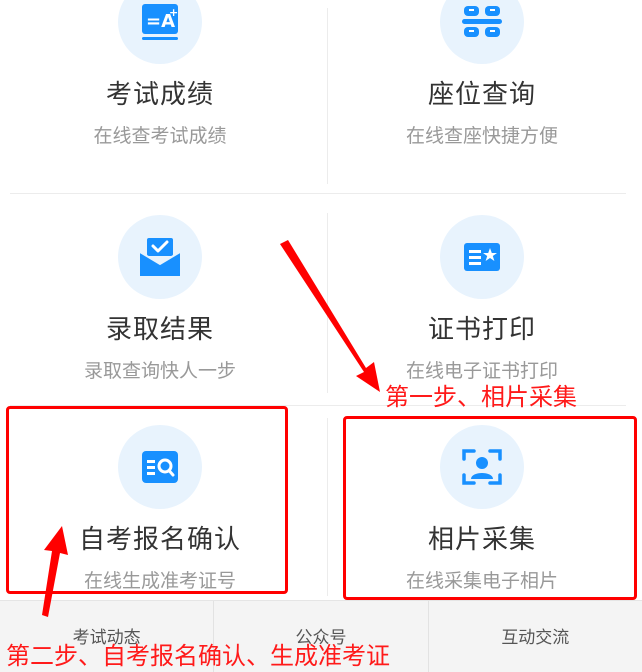 Image resolution: width=642 pixels, height=672 pixels. I want to click on tile-title: 考试成绩, so click(159, 95).